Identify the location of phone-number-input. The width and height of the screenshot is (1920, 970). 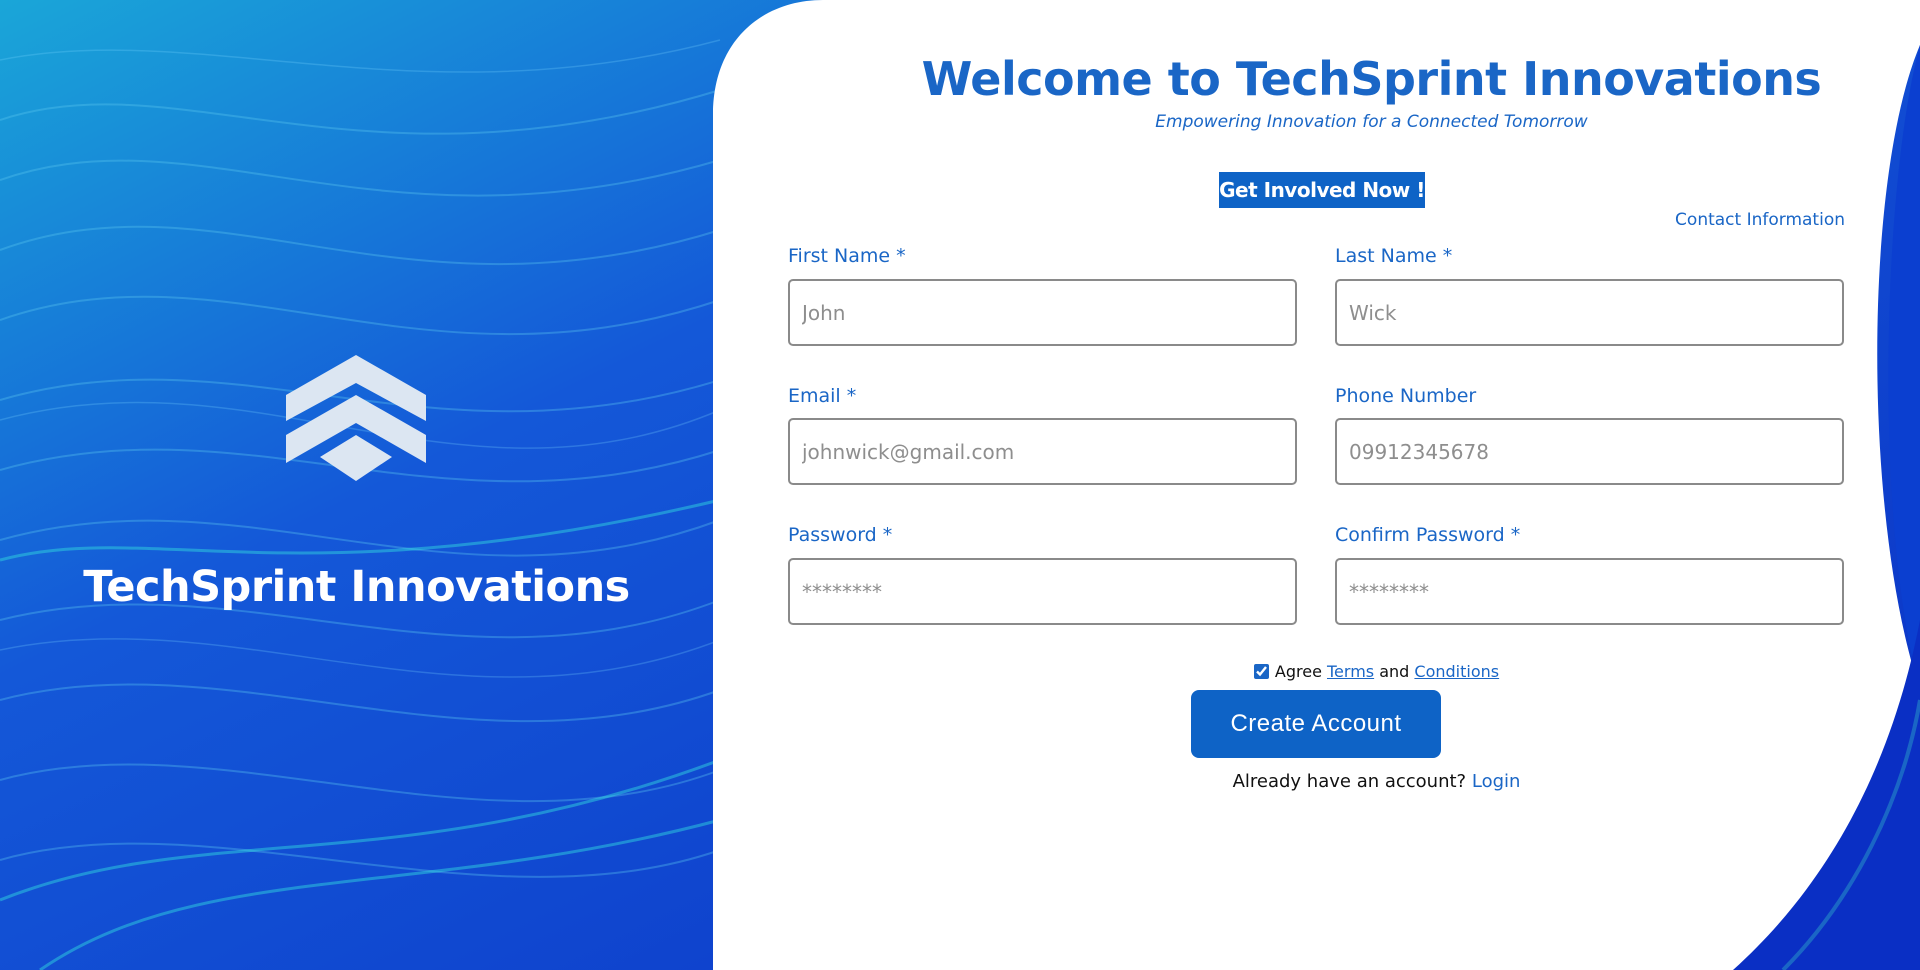
(1589, 451).